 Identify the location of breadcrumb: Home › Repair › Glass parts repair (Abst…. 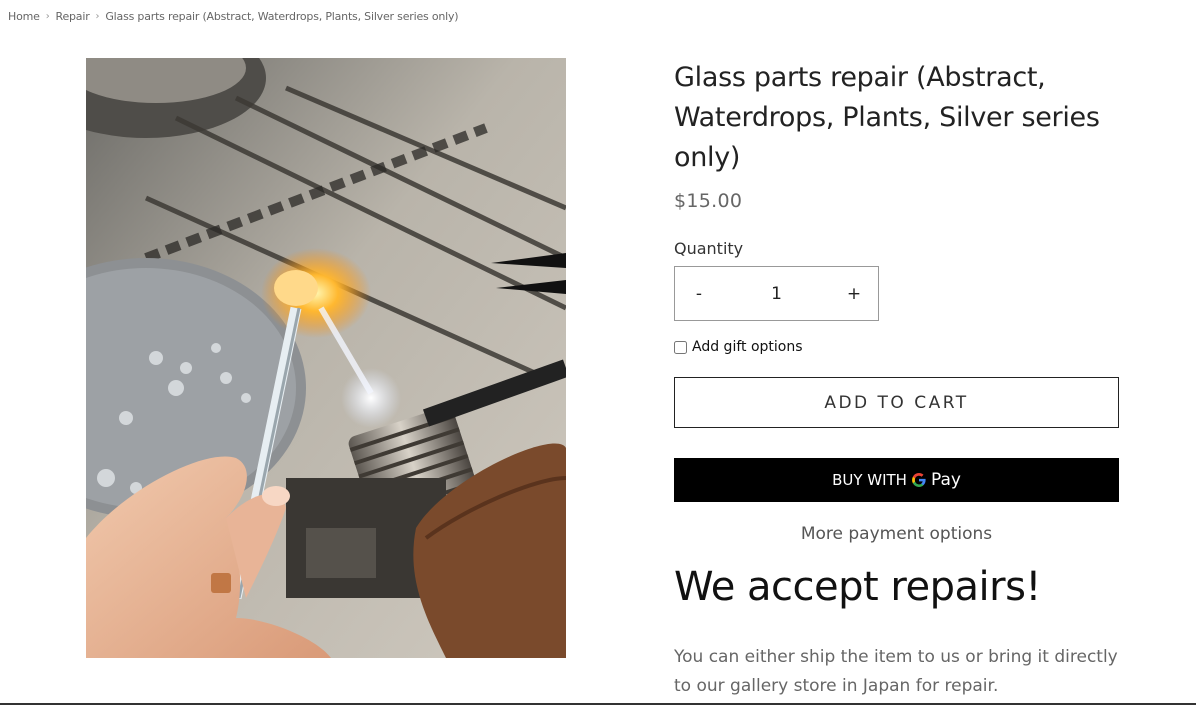
(233, 16).